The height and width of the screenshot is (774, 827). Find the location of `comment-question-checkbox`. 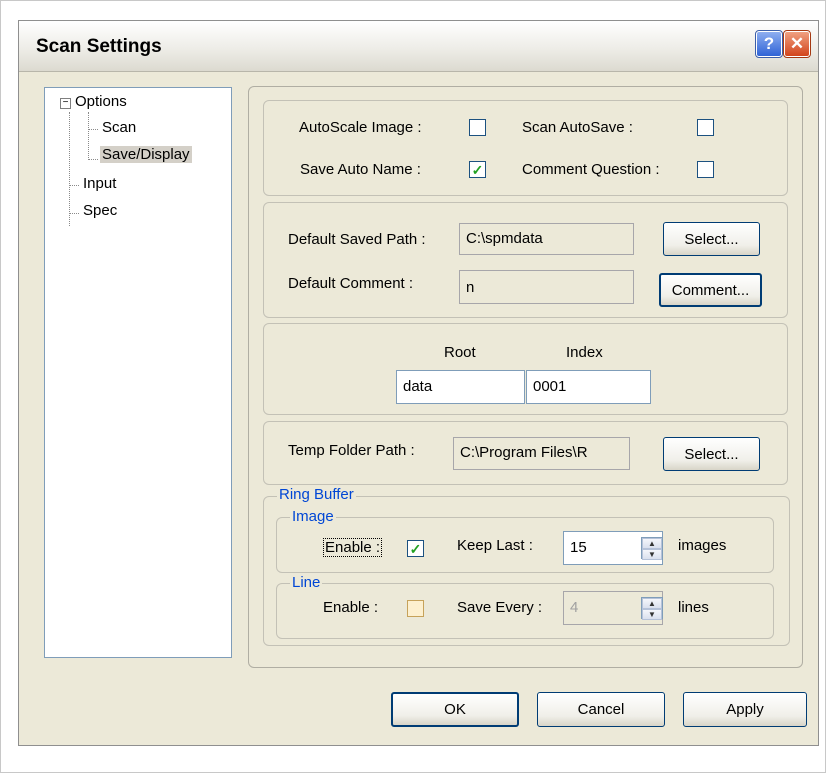

comment-question-checkbox is located at coordinates (705, 169).